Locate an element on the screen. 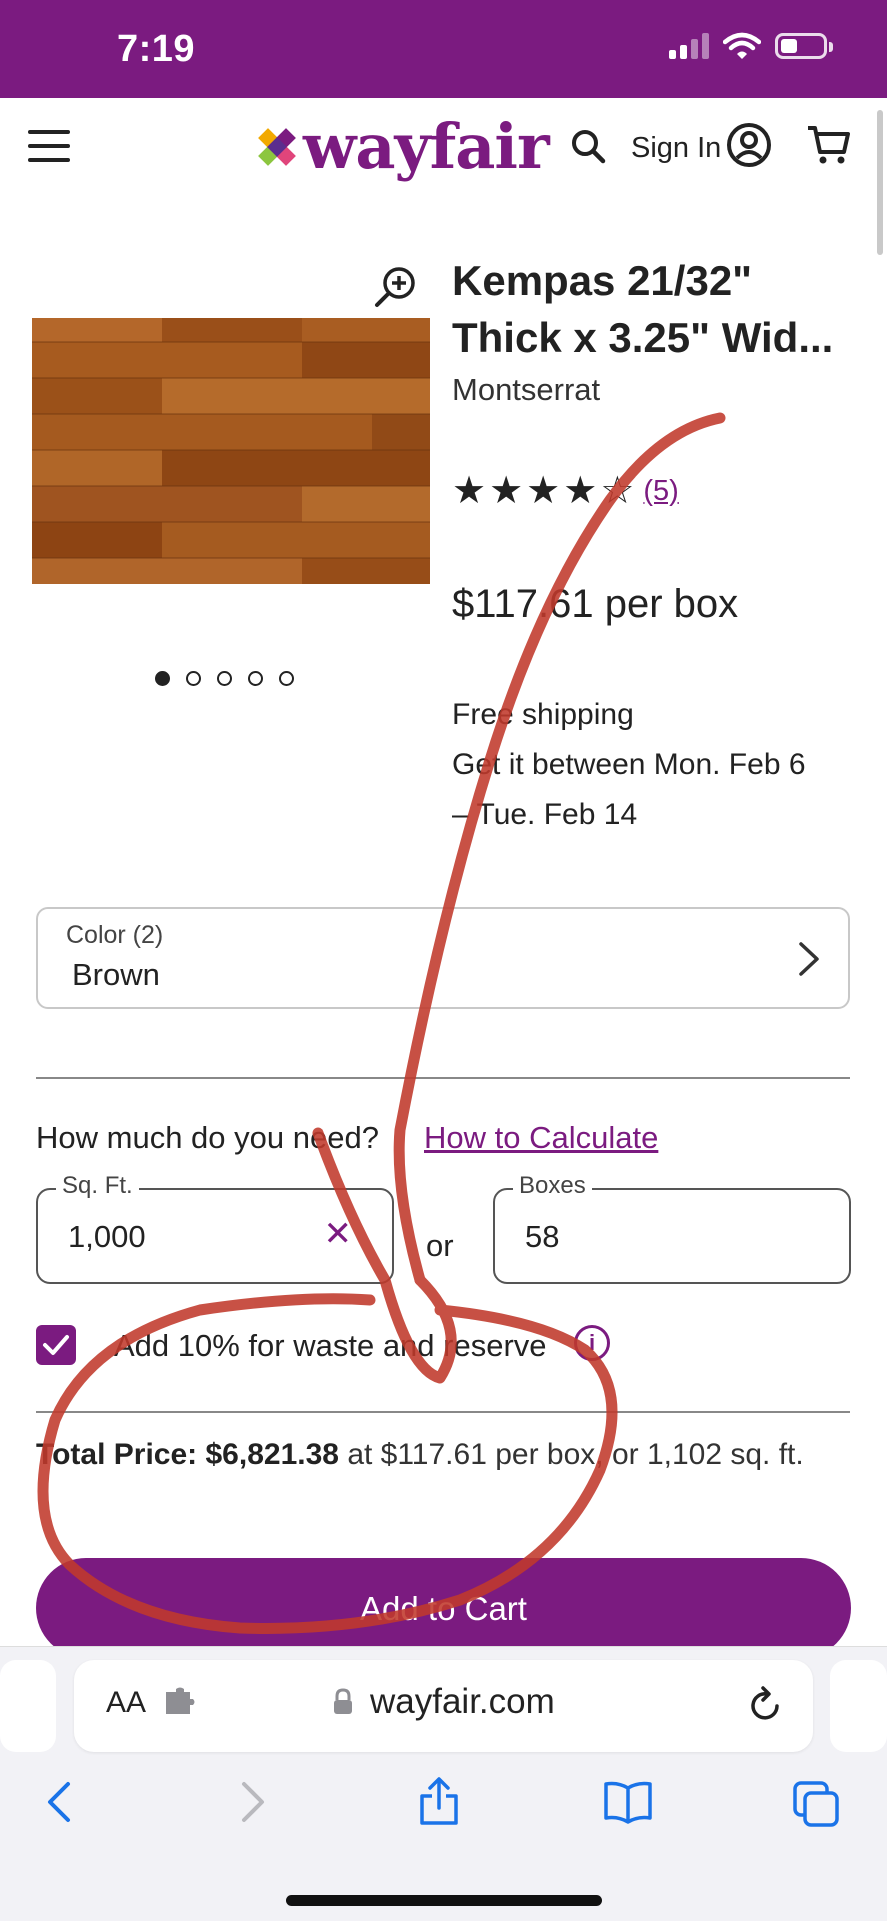 The image size is (887, 1921). total-label: Total Price: is located at coordinates (117, 1454).